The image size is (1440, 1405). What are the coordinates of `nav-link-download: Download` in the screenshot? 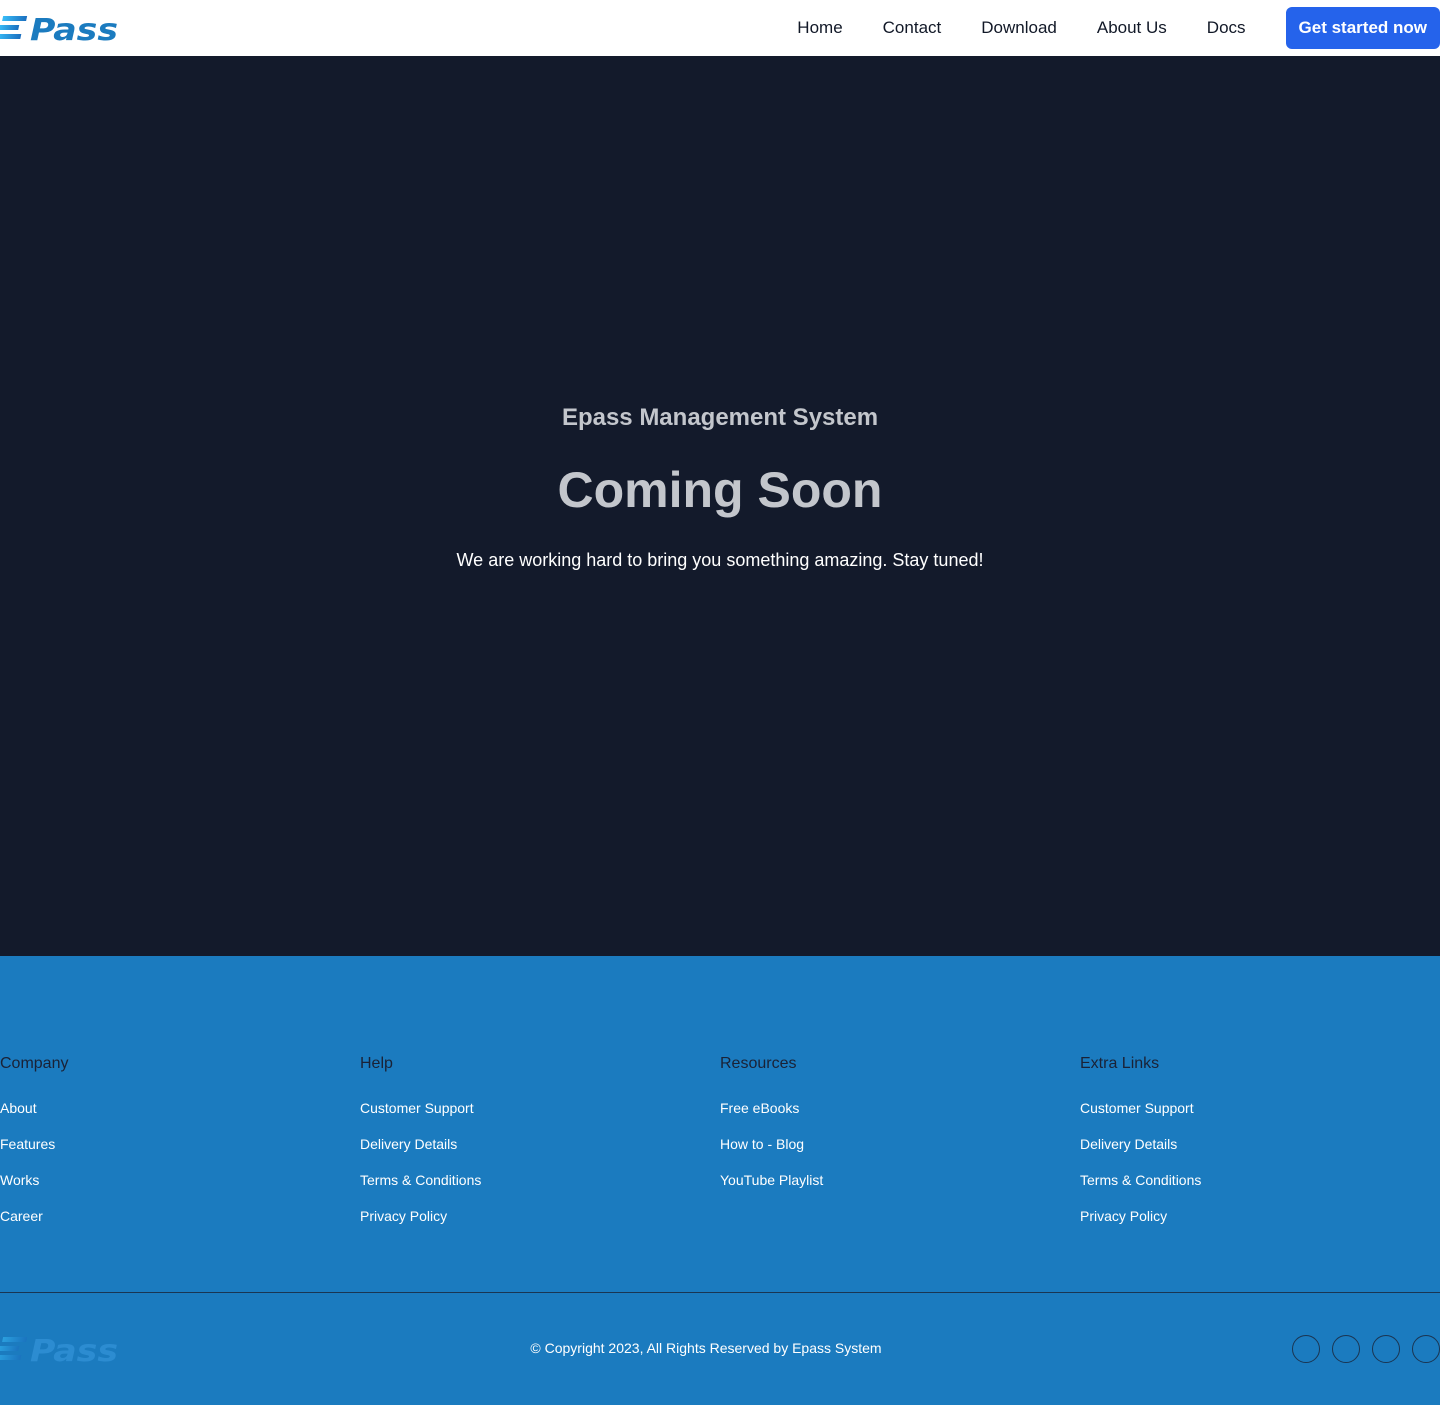 It's located at (1019, 28).